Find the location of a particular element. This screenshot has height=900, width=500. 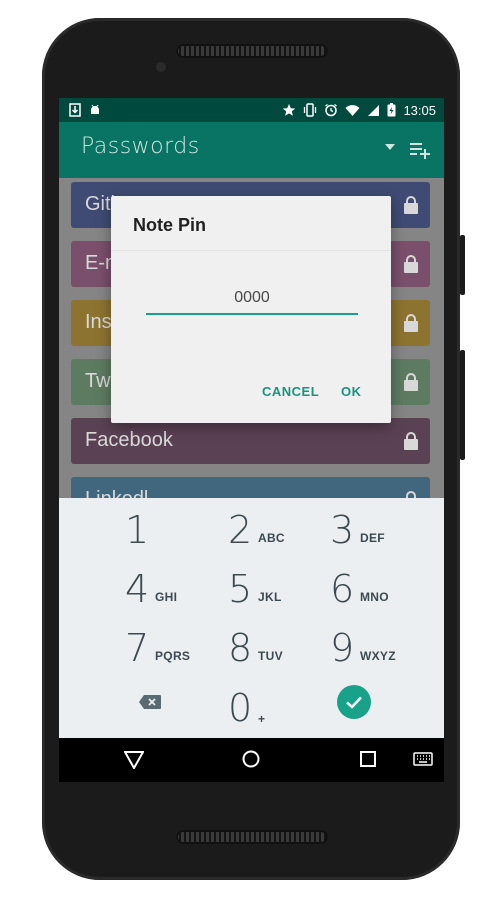

key-letters: DEF is located at coordinates (372, 538).